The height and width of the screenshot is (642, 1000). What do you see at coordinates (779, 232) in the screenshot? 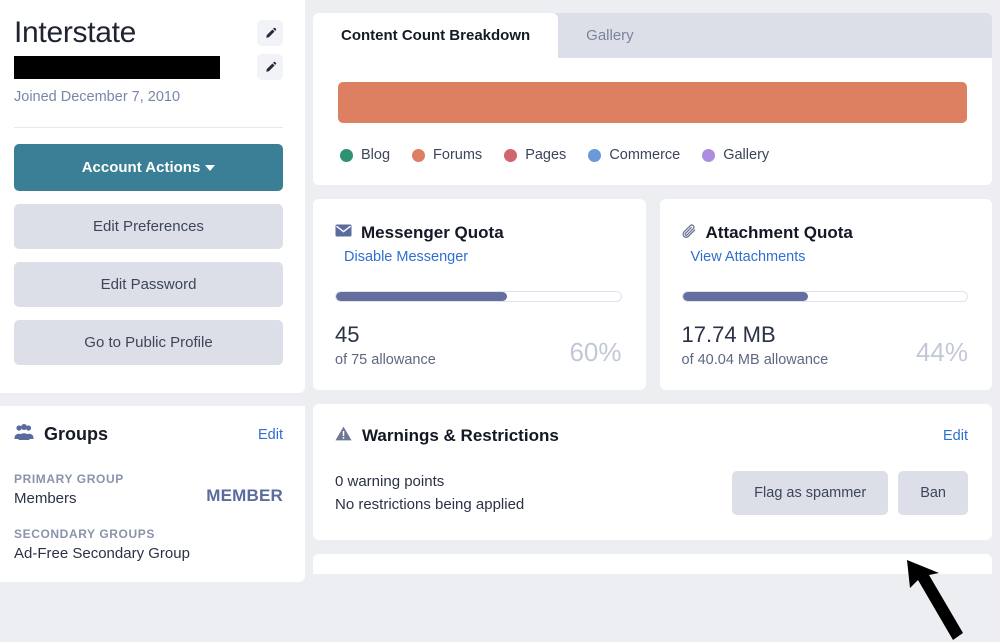
I see `attachment-quota-title: Attachment Quota` at bounding box center [779, 232].